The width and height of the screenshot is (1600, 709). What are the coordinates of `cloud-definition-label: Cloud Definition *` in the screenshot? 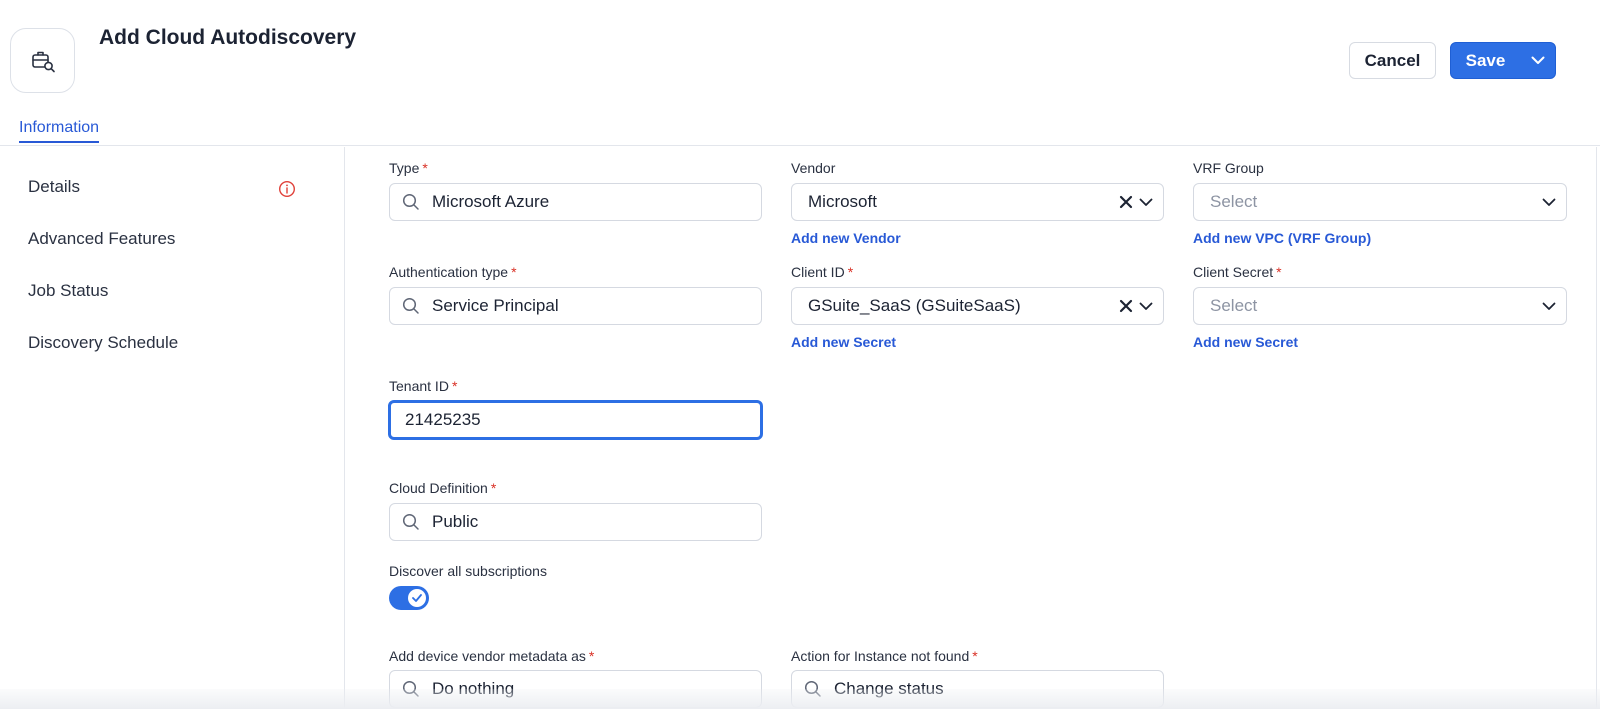 It's located at (443, 488).